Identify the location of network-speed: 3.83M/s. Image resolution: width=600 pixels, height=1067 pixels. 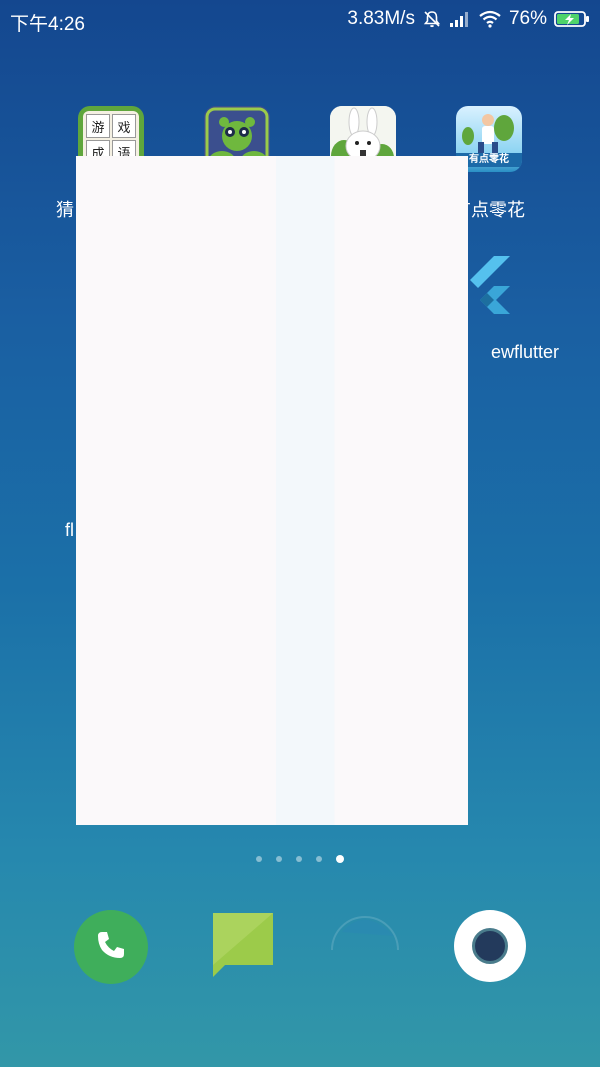
(381, 18).